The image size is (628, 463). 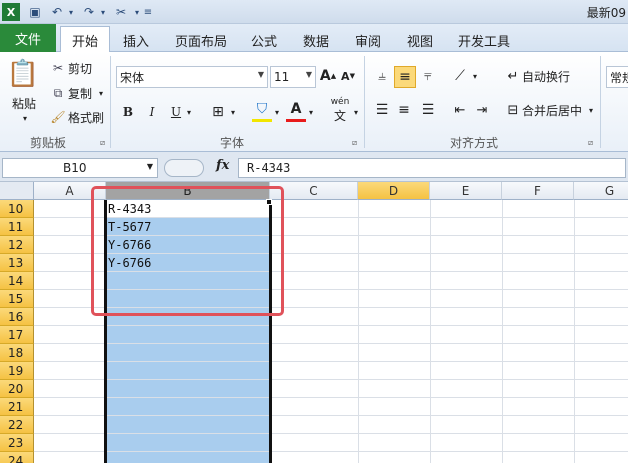 What do you see at coordinates (17, 371) in the screenshot?
I see `row-header: 19` at bounding box center [17, 371].